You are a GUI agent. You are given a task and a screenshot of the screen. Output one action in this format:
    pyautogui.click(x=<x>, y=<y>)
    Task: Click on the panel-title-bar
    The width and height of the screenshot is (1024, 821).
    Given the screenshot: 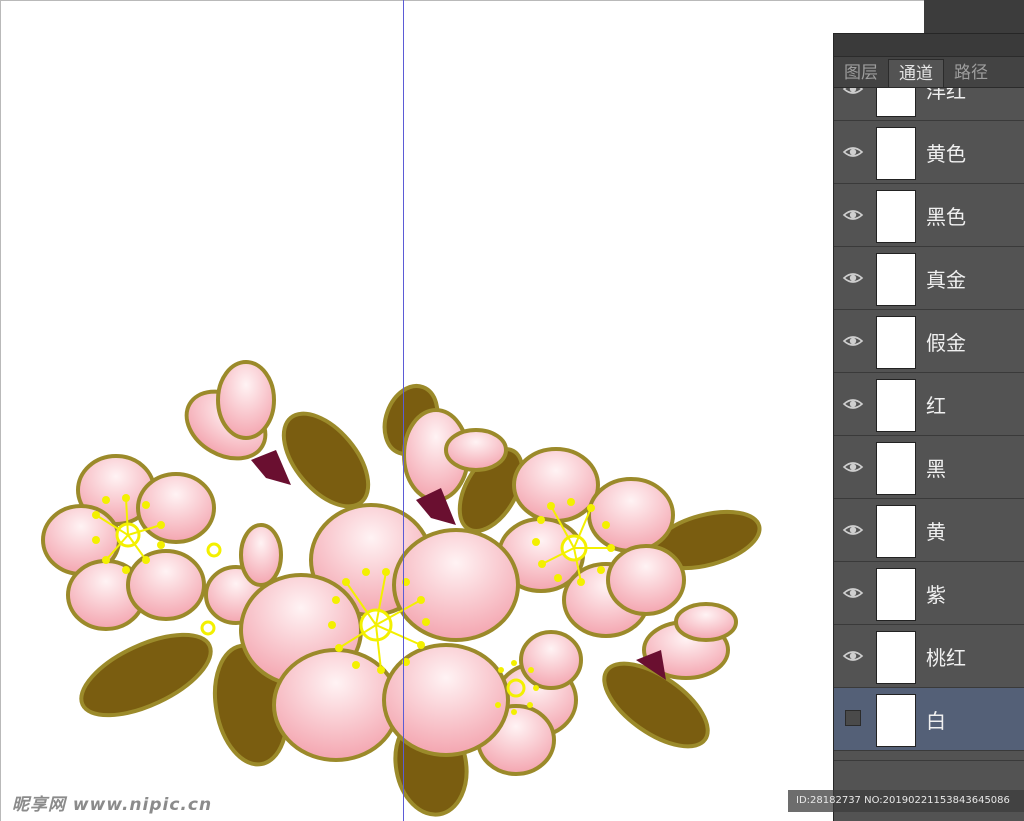 What is the action you would take?
    pyautogui.click(x=929, y=45)
    